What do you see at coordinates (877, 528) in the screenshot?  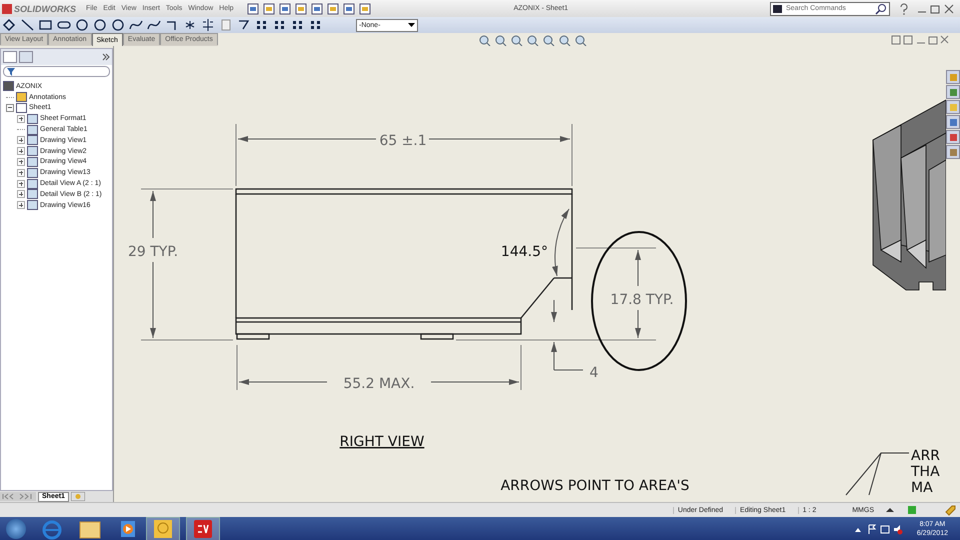 I see `tray-icons` at bounding box center [877, 528].